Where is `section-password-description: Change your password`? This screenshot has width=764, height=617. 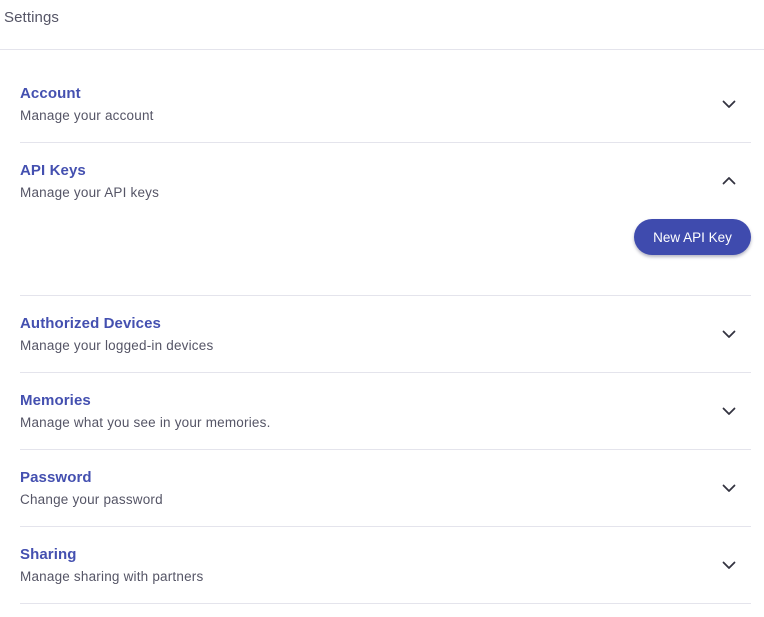 section-password-description: Change your password is located at coordinates (91, 499).